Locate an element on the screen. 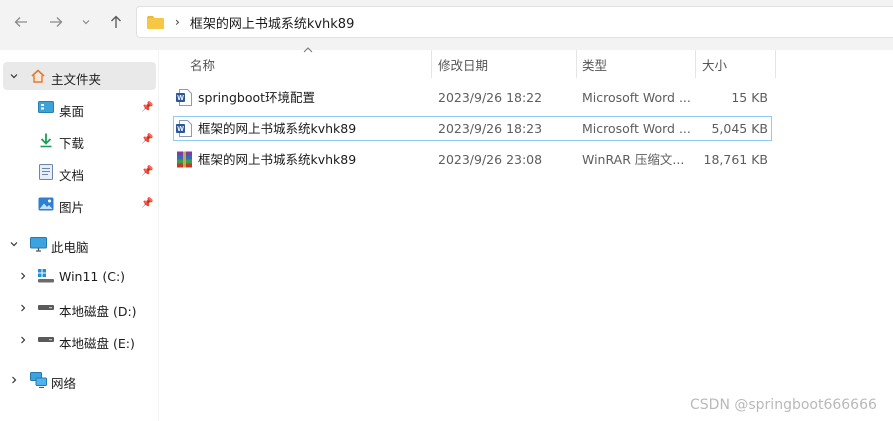  nav-label-network: 网络 is located at coordinates (64, 383).